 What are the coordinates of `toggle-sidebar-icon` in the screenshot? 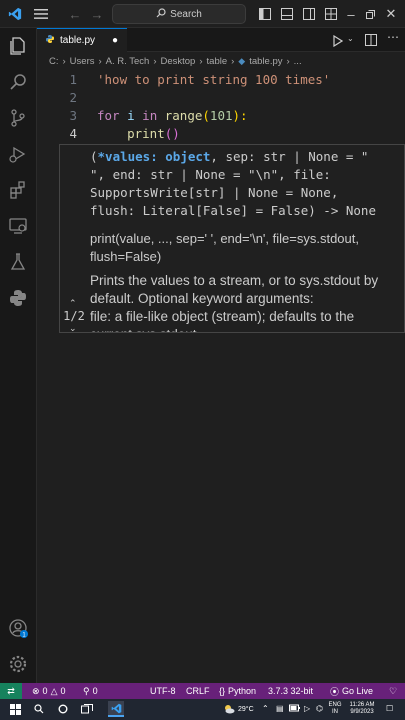 It's located at (265, 14).